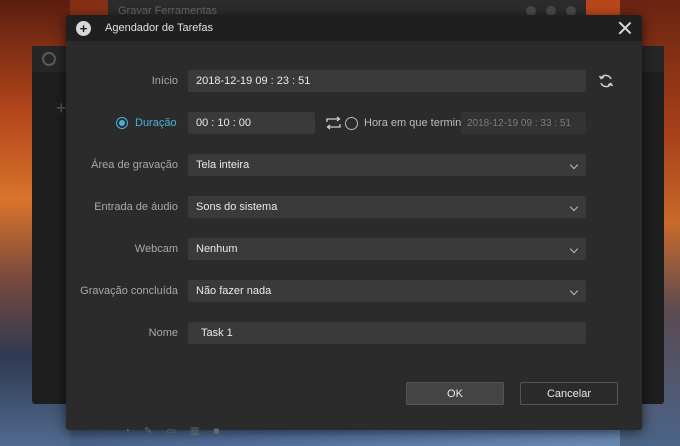  I want to click on end-time-label: Hora em que termina, so click(416, 123).